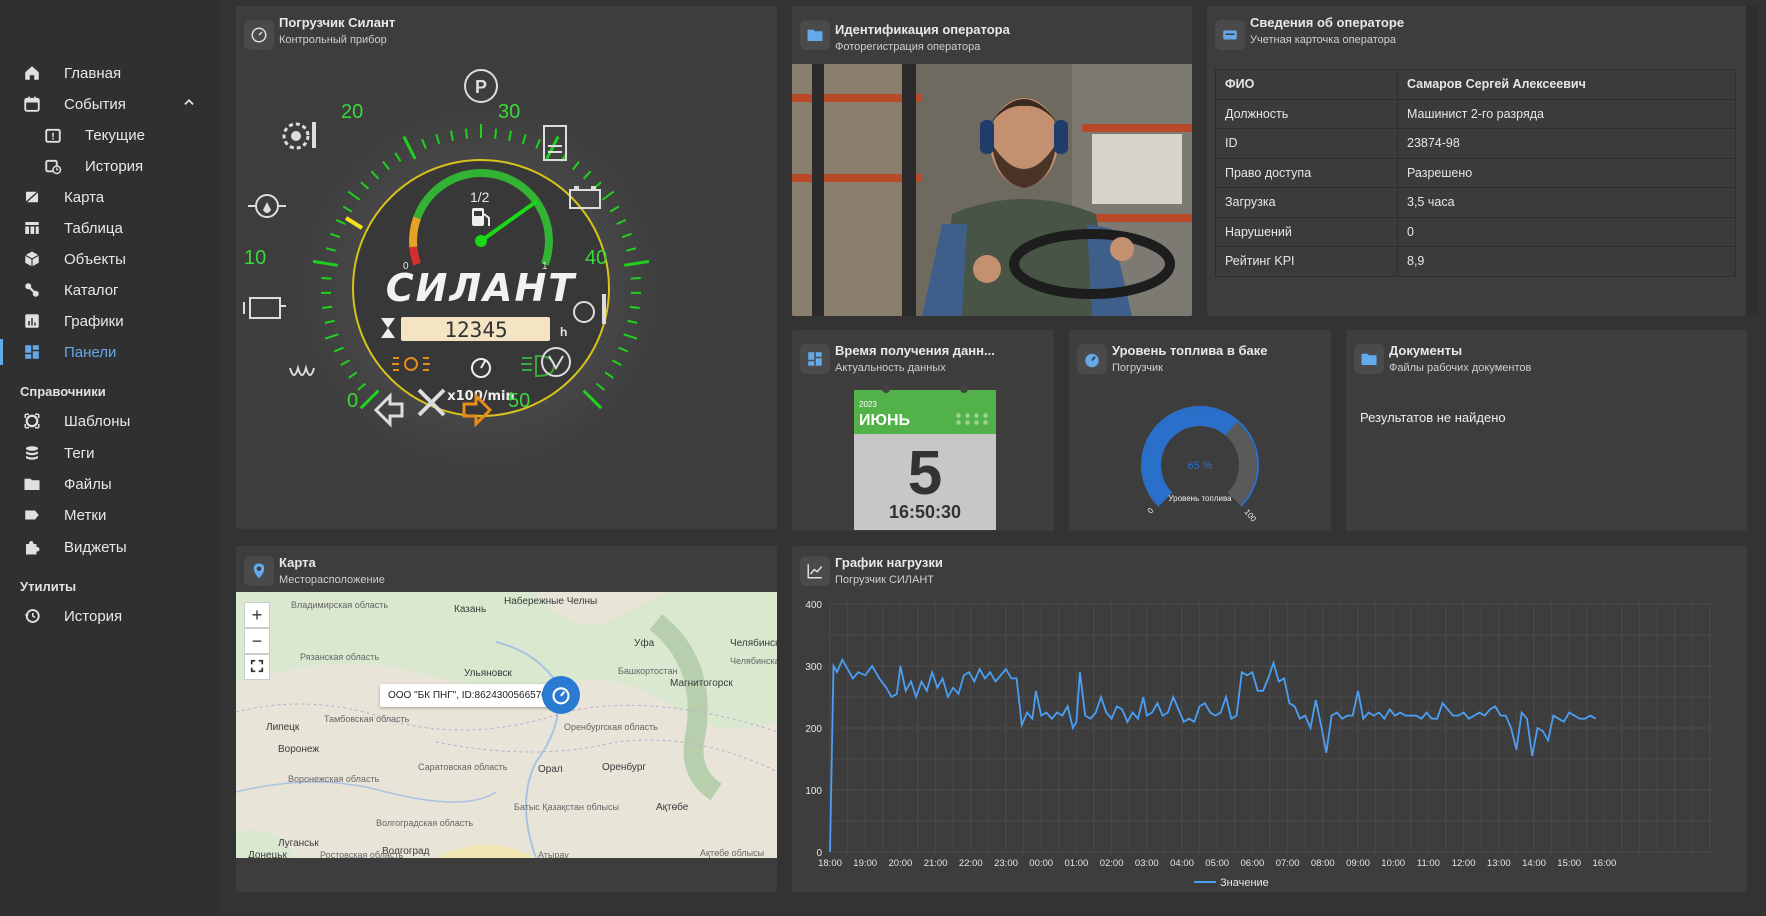 This screenshot has width=1766, height=916. I want to click on svg-text: P, so click(481, 87).